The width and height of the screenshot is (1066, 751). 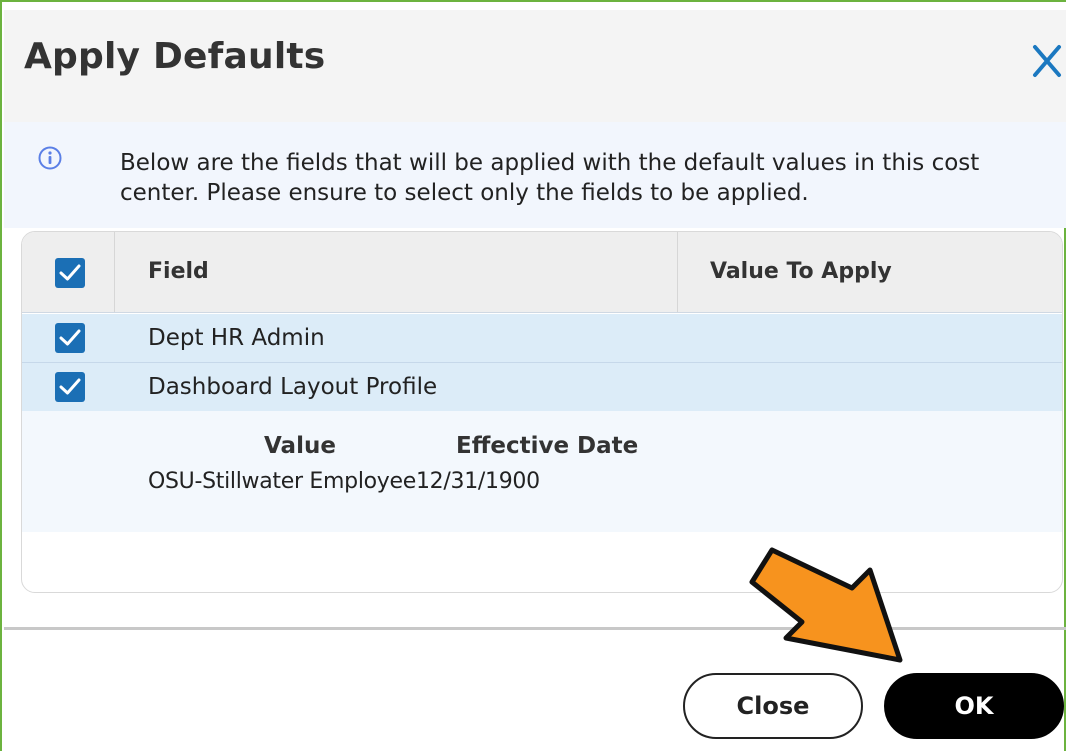 What do you see at coordinates (773, 706) in the screenshot?
I see `close-button: Close` at bounding box center [773, 706].